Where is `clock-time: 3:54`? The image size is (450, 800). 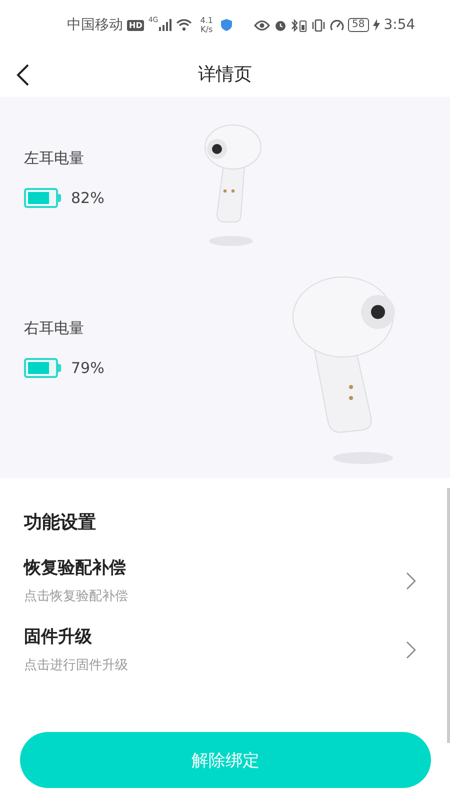
clock-time: 3:54 is located at coordinates (400, 25).